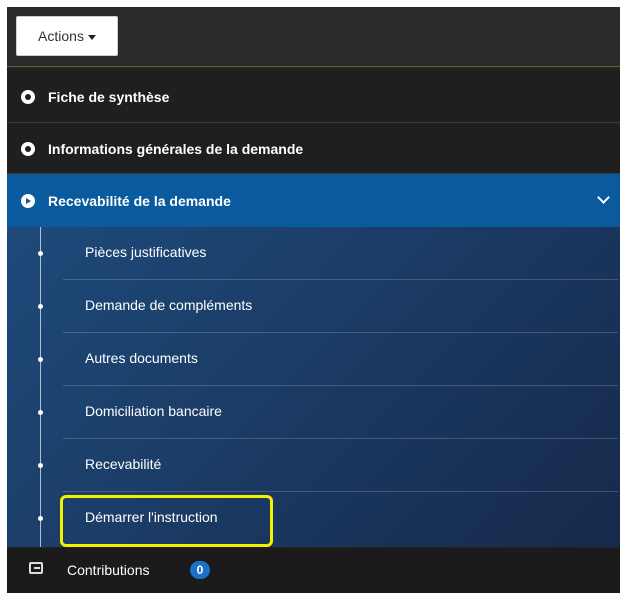  Describe the element at coordinates (153, 411) in the screenshot. I see `submenu-label: Domiciliation bancaire` at that location.